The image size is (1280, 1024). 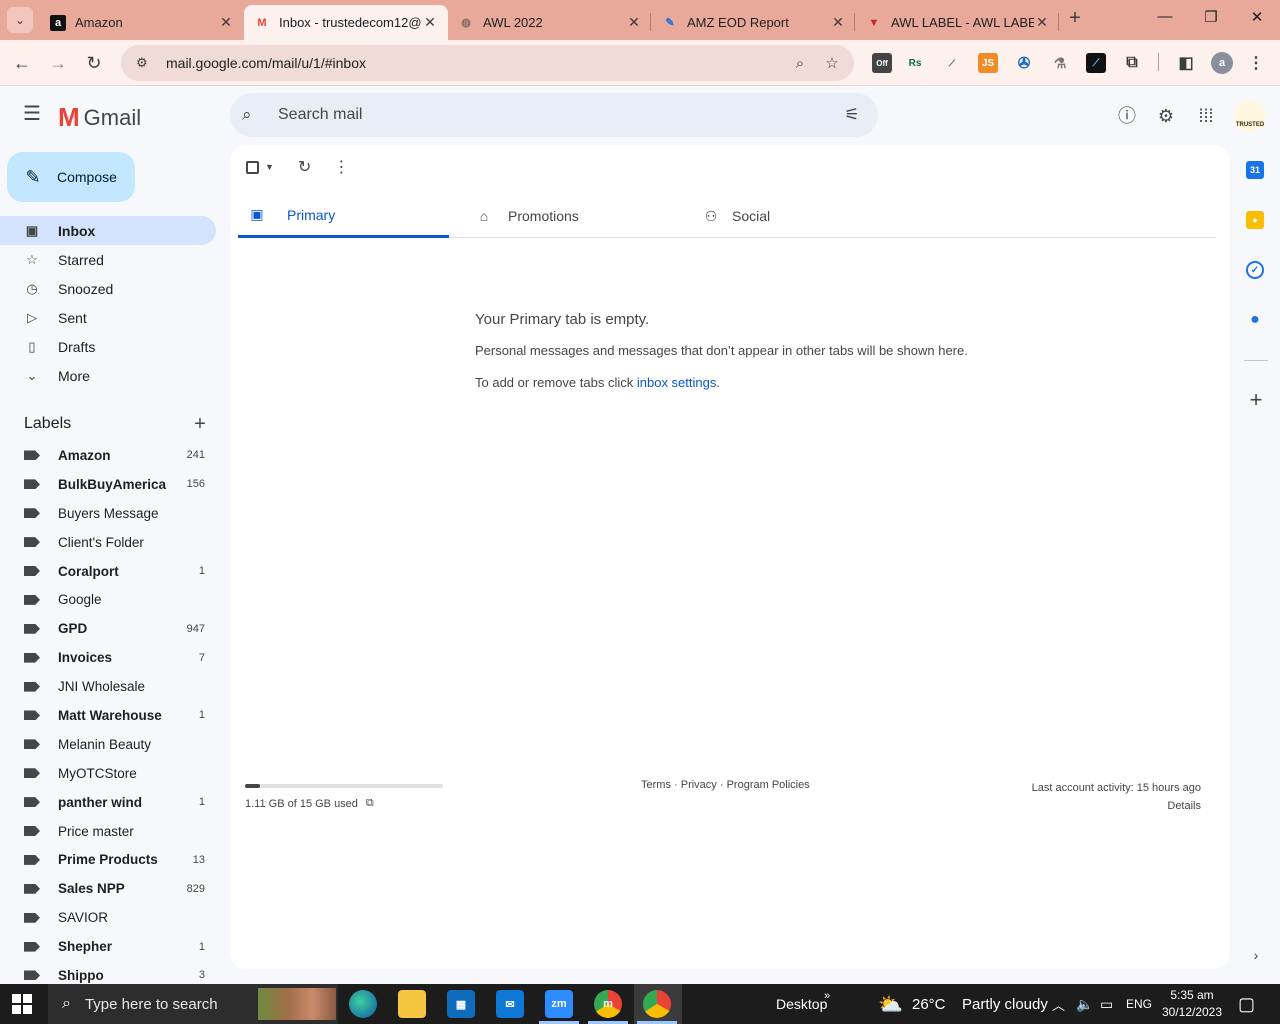 What do you see at coordinates (1206, 116) in the screenshot?
I see `apps-grid-icon: ⁞⁞⁞` at bounding box center [1206, 116].